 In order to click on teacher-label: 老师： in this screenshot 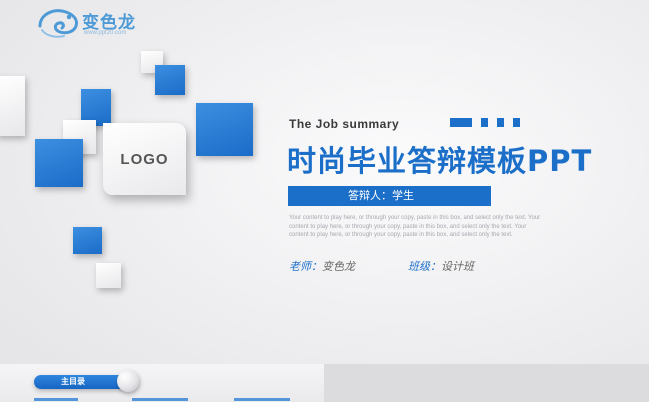, I will do `click(305, 266)`.